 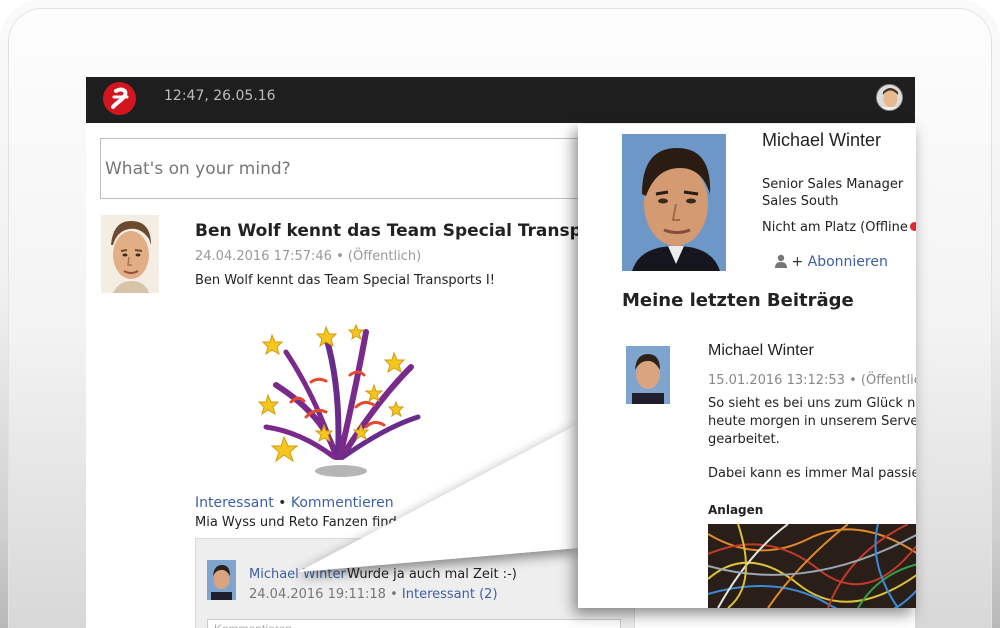 I want to click on follow-label: Abonnieren, so click(x=847, y=262).